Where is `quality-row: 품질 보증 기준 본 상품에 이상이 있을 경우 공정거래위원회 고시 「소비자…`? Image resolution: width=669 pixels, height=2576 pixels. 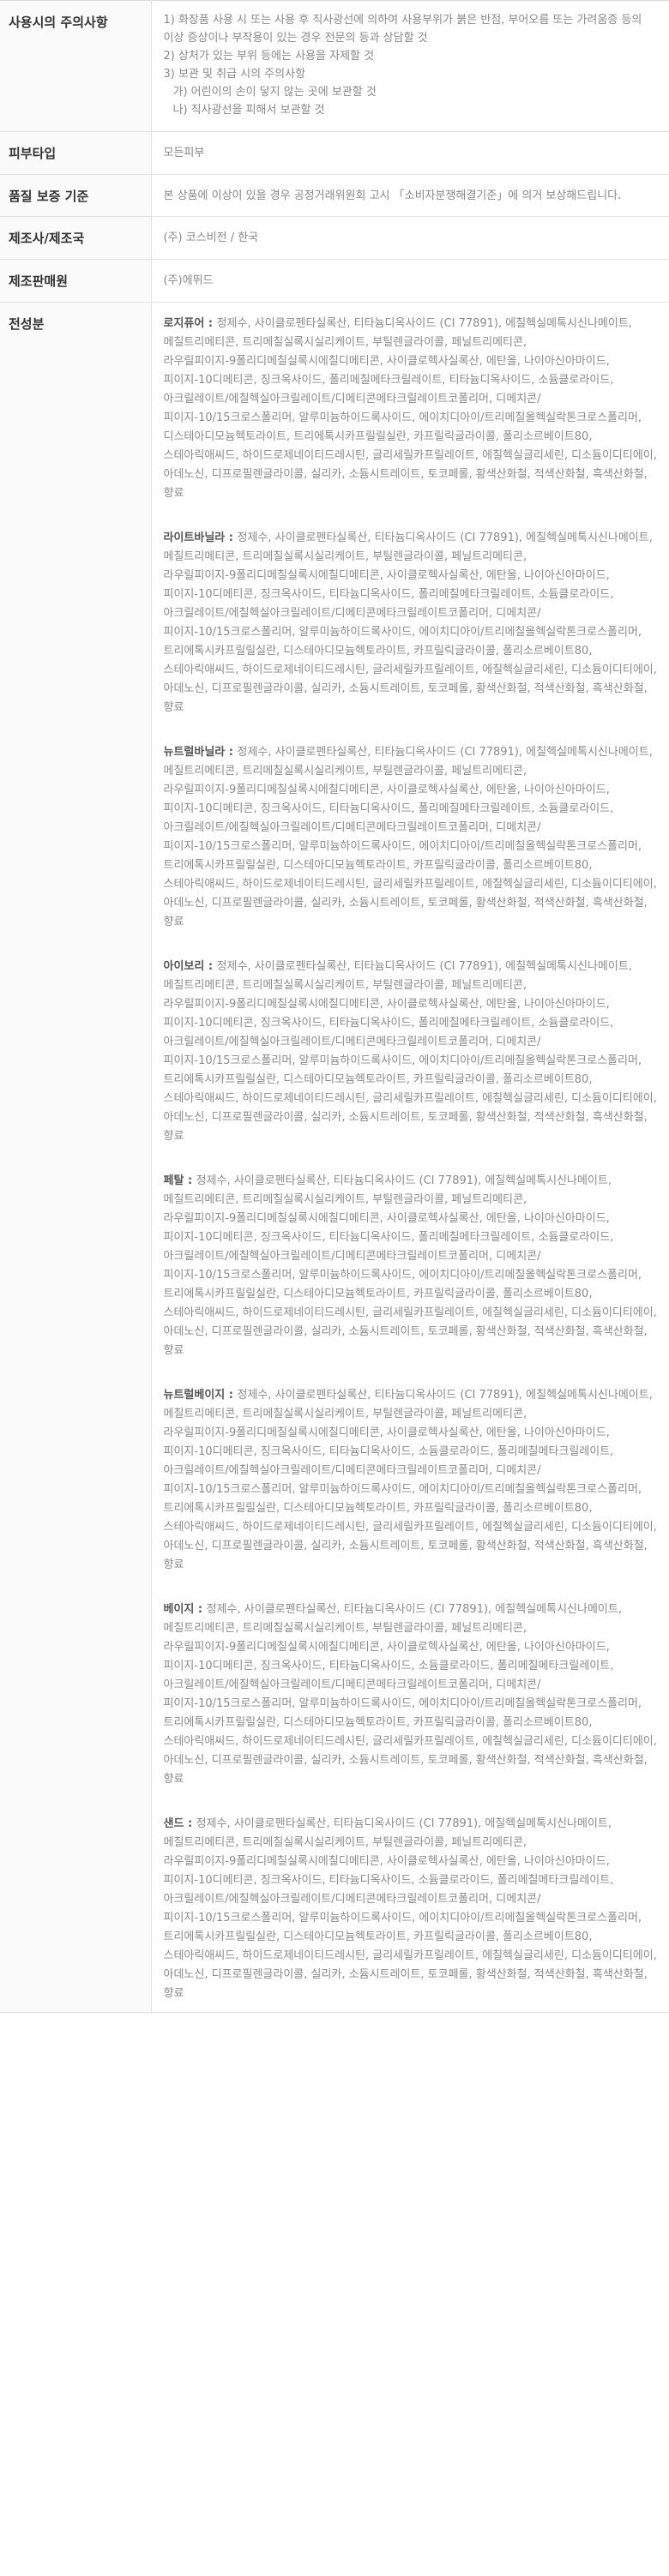
quality-row: 품질 보증 기준 본 상품에 이상이 있을 경우 공정거래위원회 고시 「소비자… is located at coordinates (334, 195).